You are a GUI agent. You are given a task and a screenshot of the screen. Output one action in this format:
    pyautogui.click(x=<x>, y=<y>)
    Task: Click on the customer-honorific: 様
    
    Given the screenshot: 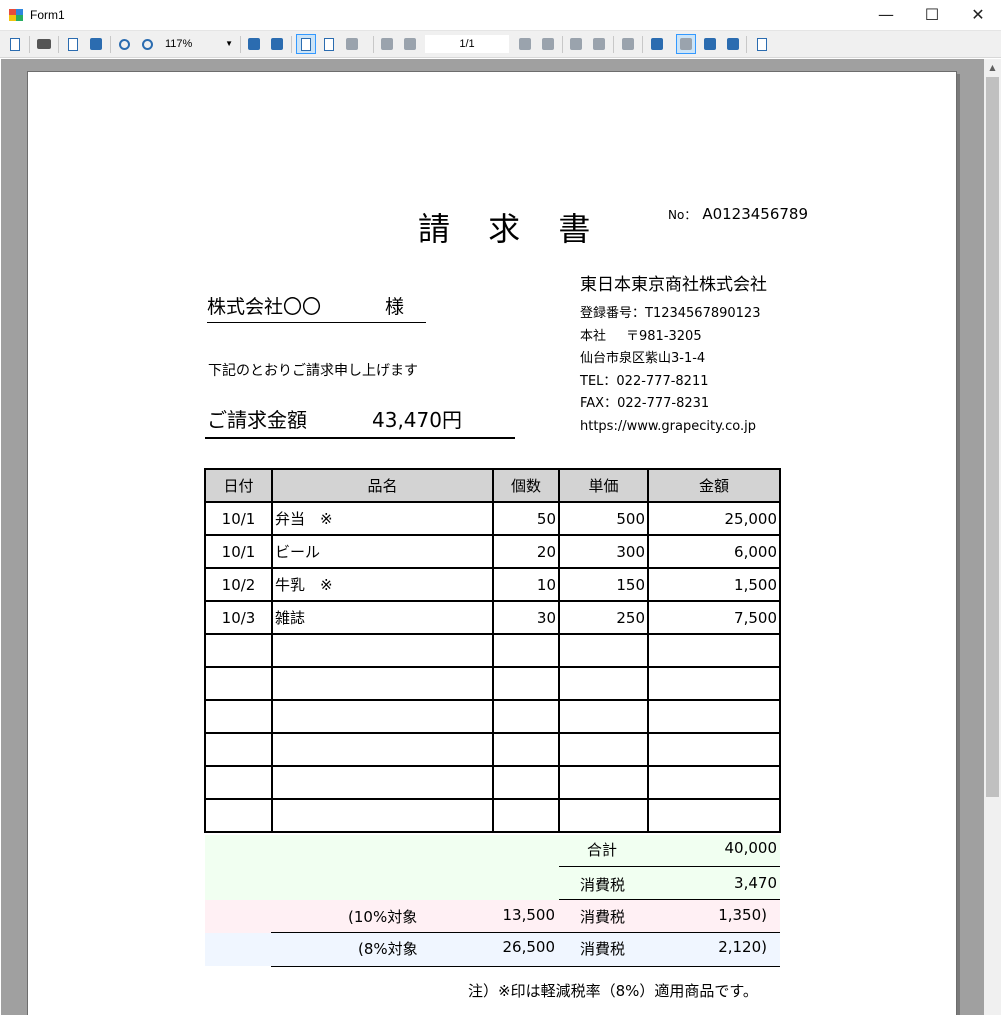 What is the action you would take?
    pyautogui.click(x=395, y=307)
    